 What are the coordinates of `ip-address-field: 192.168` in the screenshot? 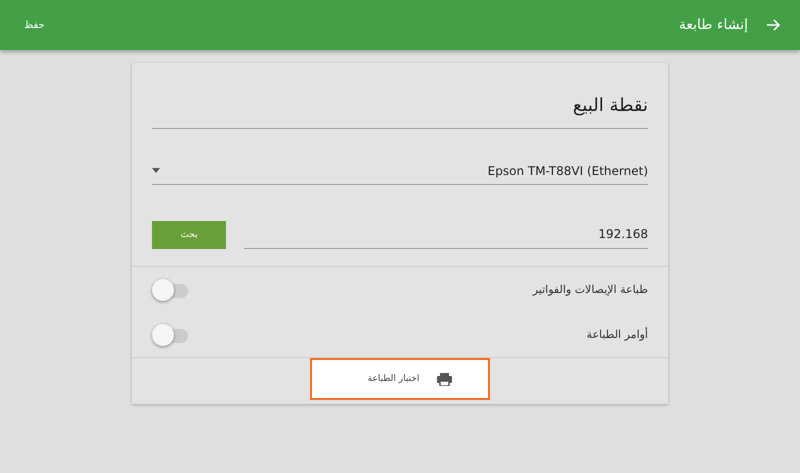 It's located at (446, 236).